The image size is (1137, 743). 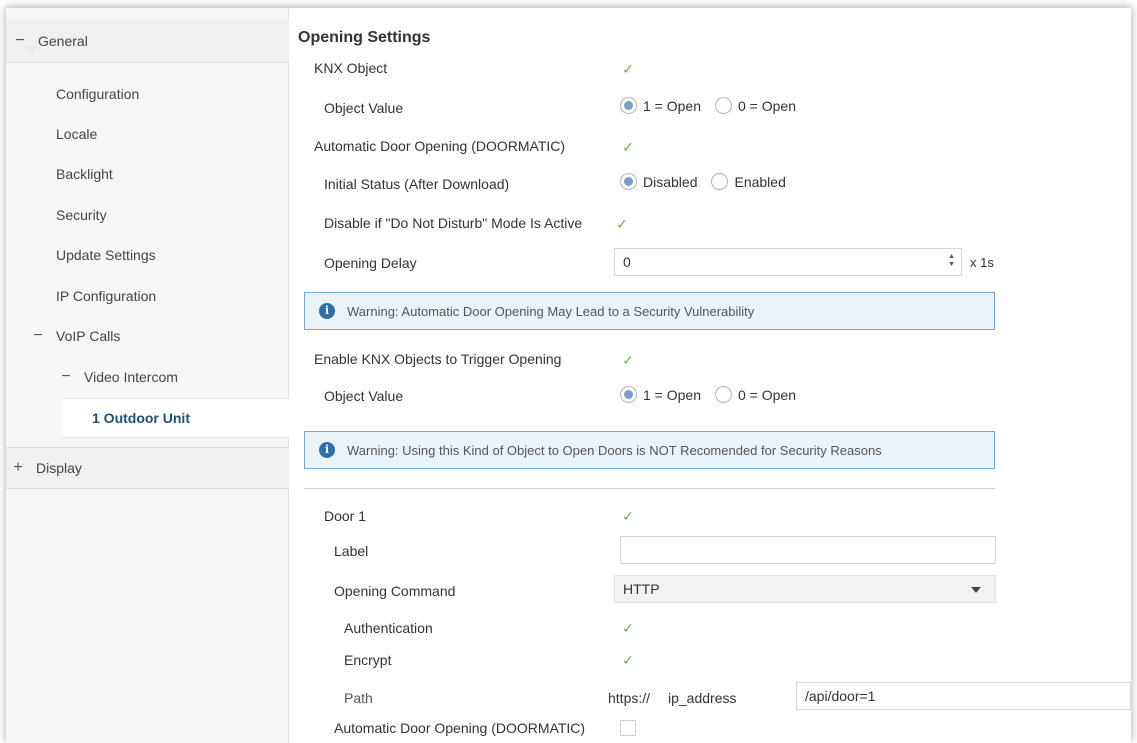 What do you see at coordinates (805, 589) in the screenshot?
I see `opening-command-select: HTTP` at bounding box center [805, 589].